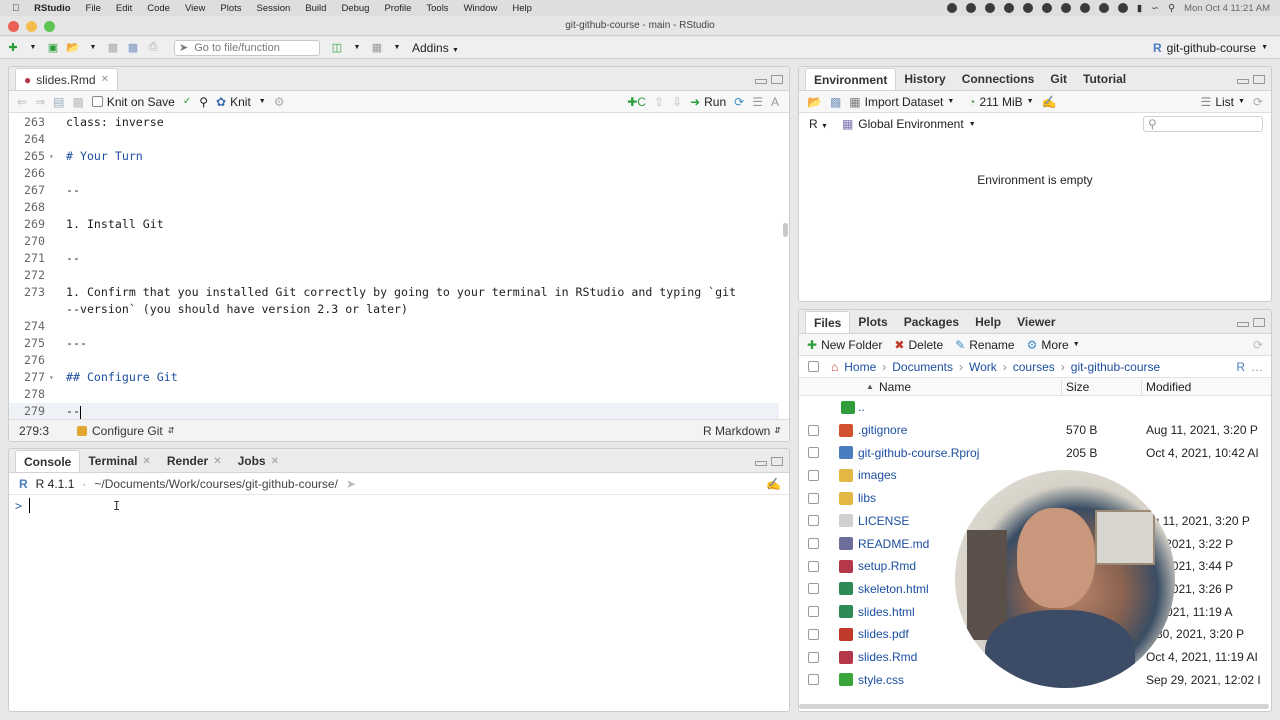 Image resolution: width=1280 pixels, height=720 pixels. What do you see at coordinates (133, 48) in the screenshot?
I see `save-all-icon: ▩` at bounding box center [133, 48].